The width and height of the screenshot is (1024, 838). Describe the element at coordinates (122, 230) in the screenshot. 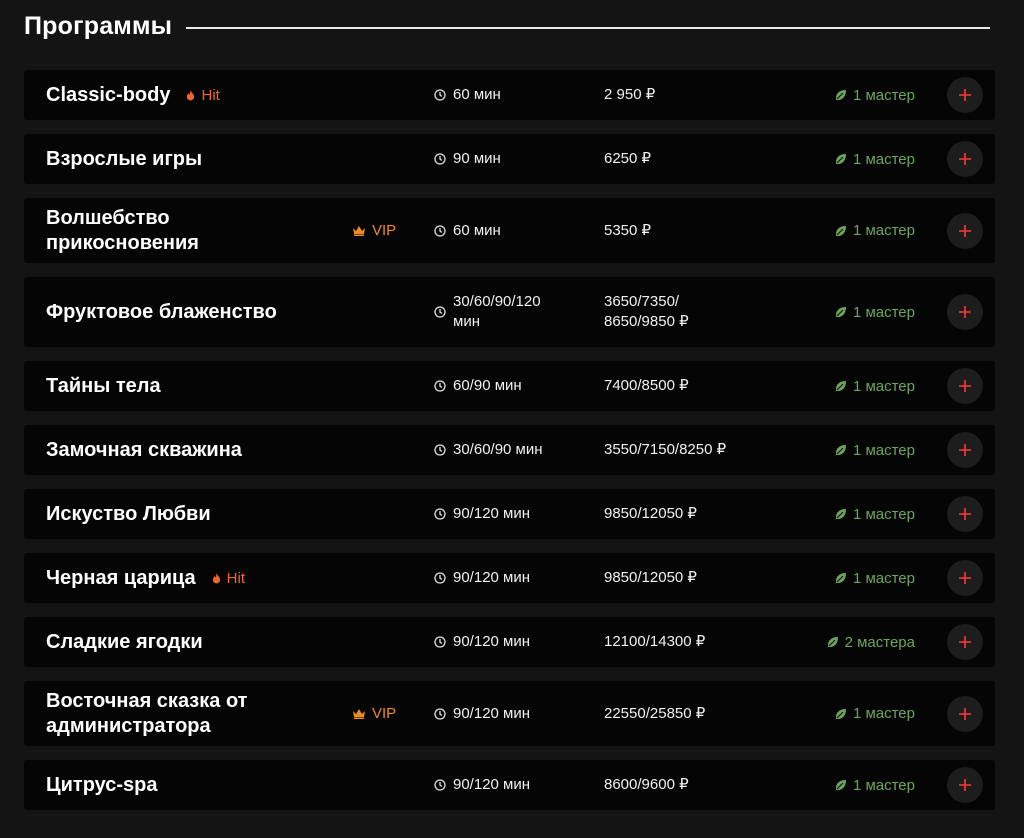

I see `program-name: Волшебство прикосновения` at that location.